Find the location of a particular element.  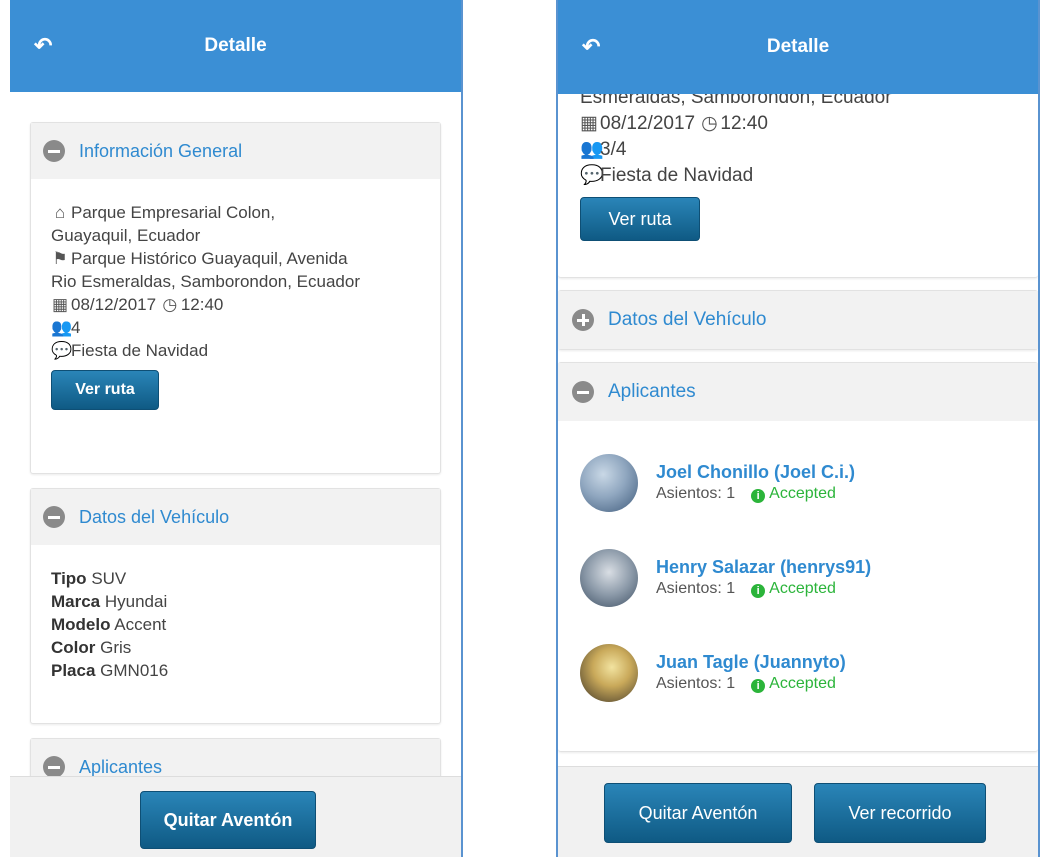

origin-text-2: Guayaquil, Ecuador is located at coordinates (126, 235).